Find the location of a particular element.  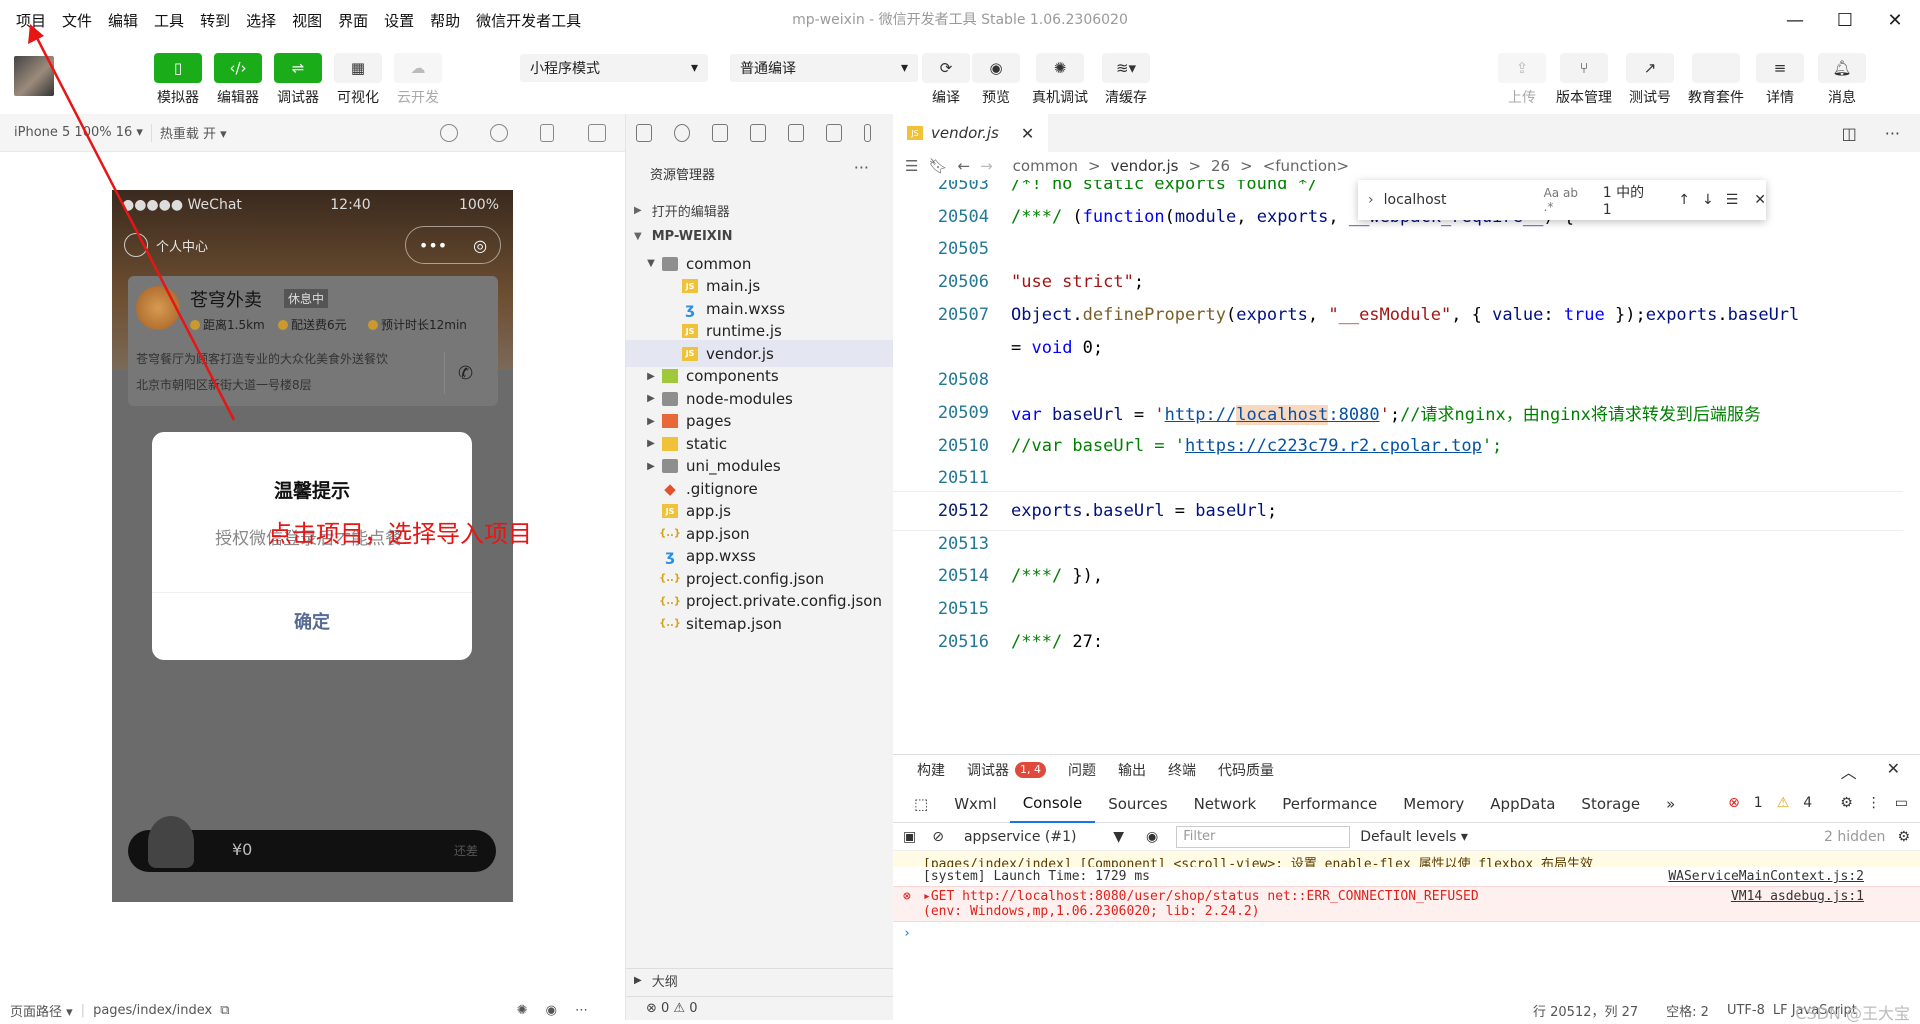

files-icon is located at coordinates (644, 133).